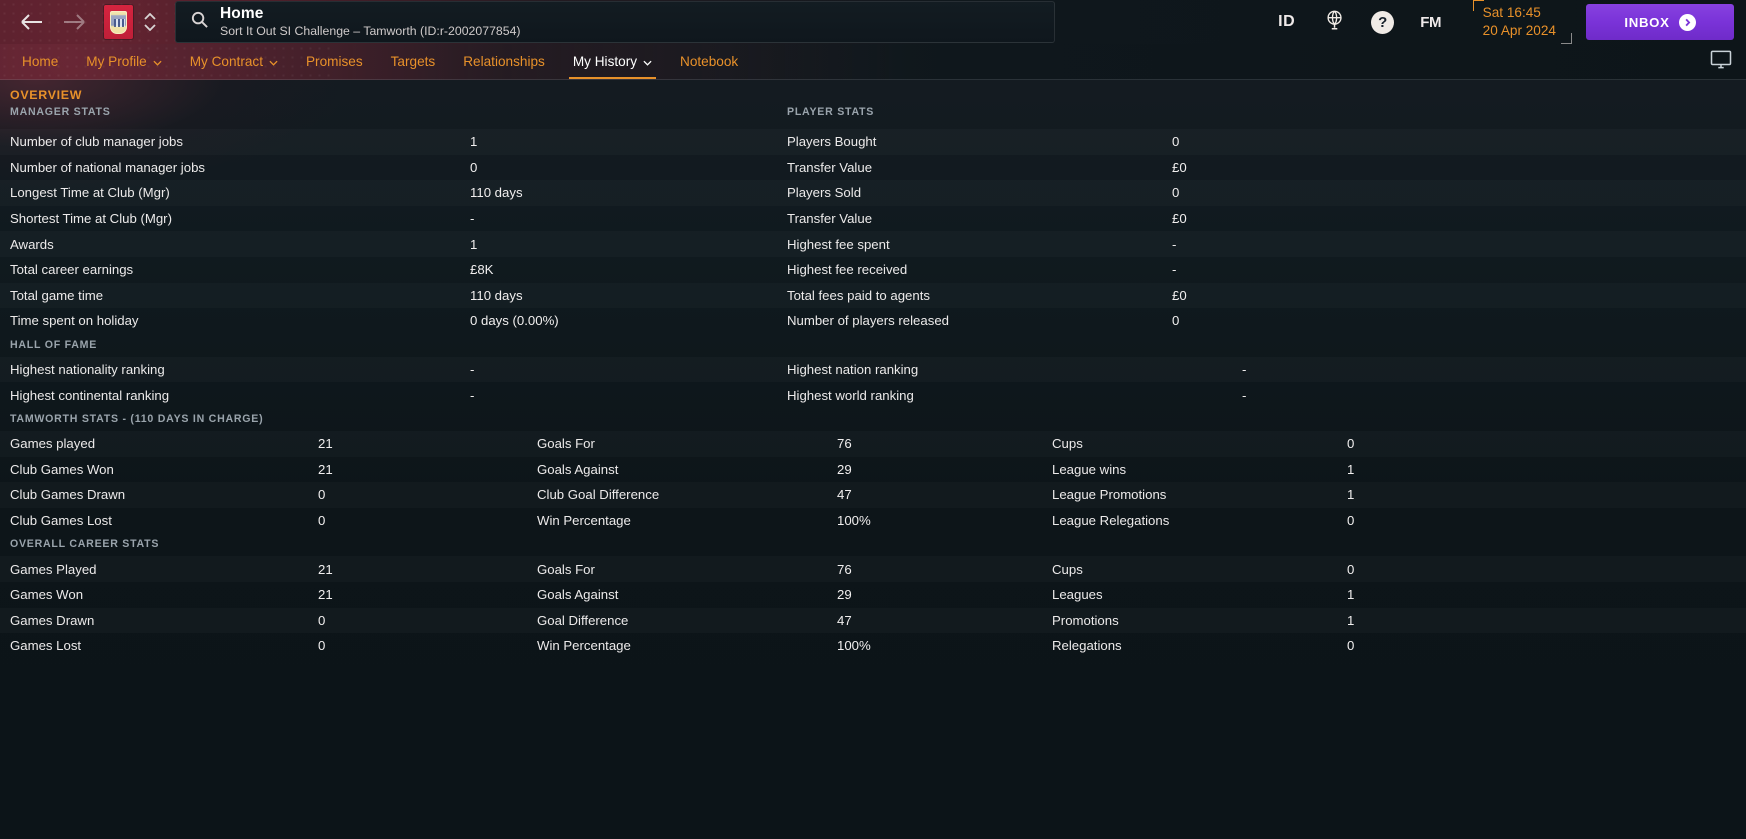 Image resolution: width=1746 pixels, height=839 pixels. Describe the element at coordinates (1087, 646) in the screenshot. I see `stat-label: Relegations` at that location.